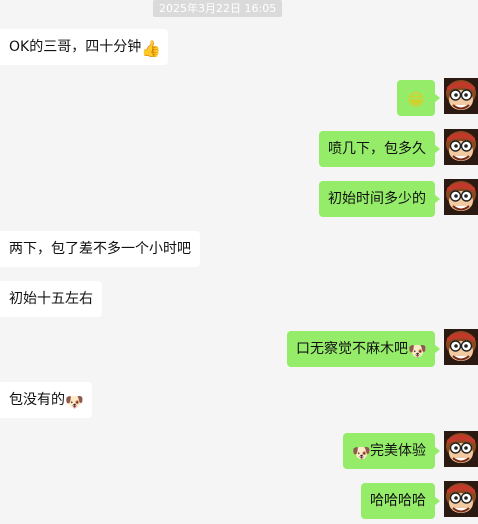 The height and width of the screenshot is (524, 478). I want to click on message-bubble-sent: 口无察觉不麻木吧🐶, so click(363, 349).